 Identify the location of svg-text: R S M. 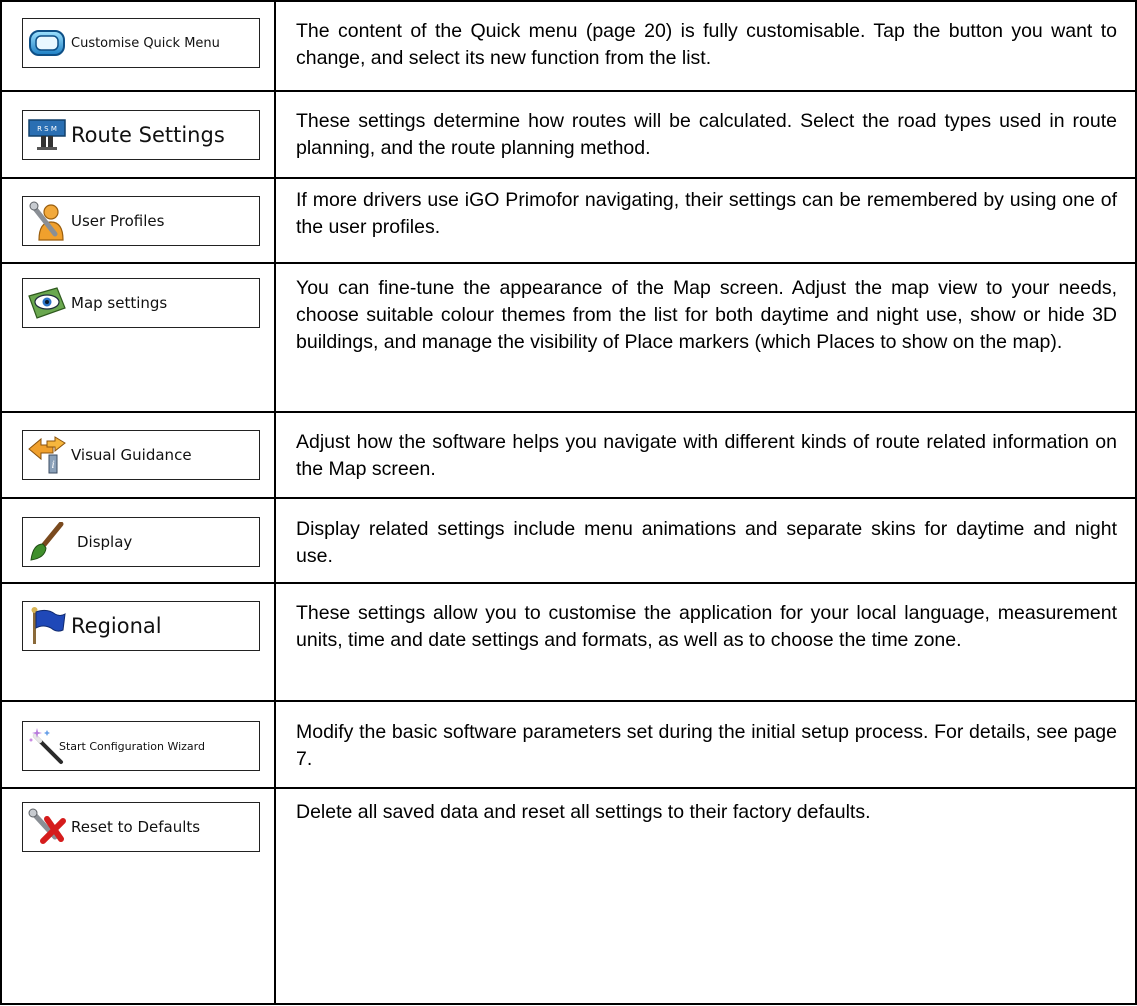
(47, 129).